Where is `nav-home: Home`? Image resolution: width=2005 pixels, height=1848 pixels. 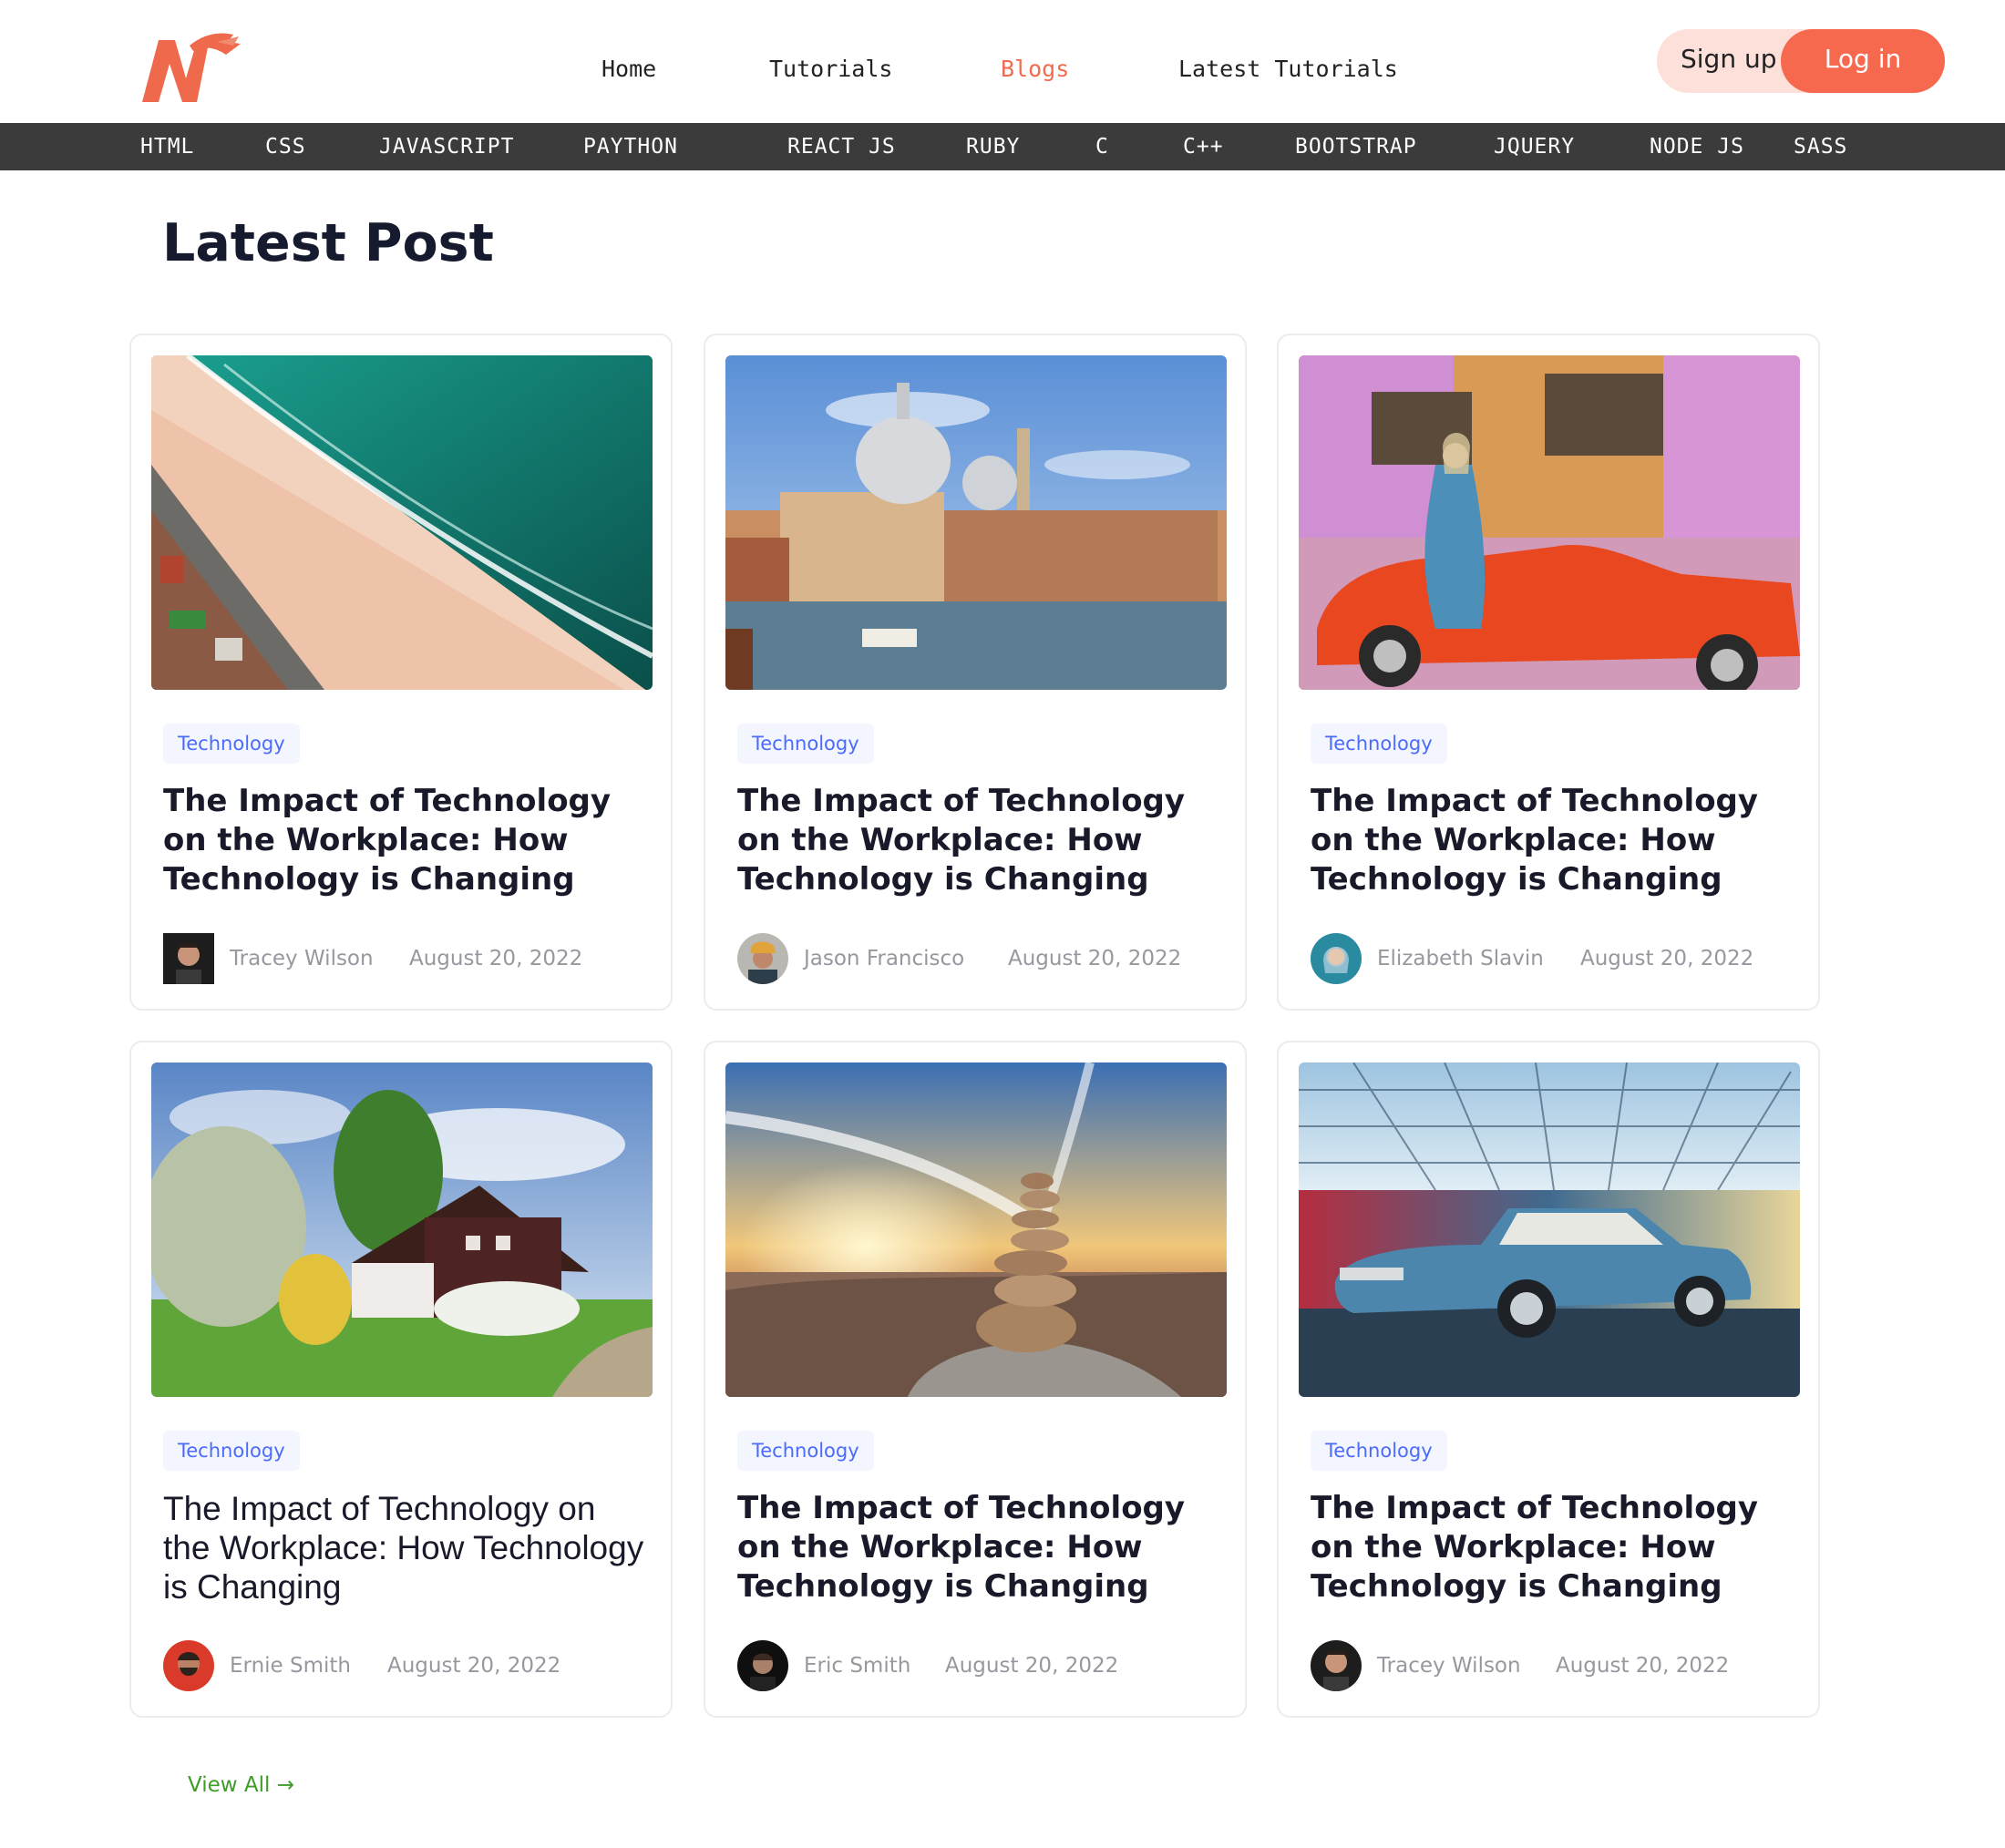 nav-home: Home is located at coordinates (629, 69).